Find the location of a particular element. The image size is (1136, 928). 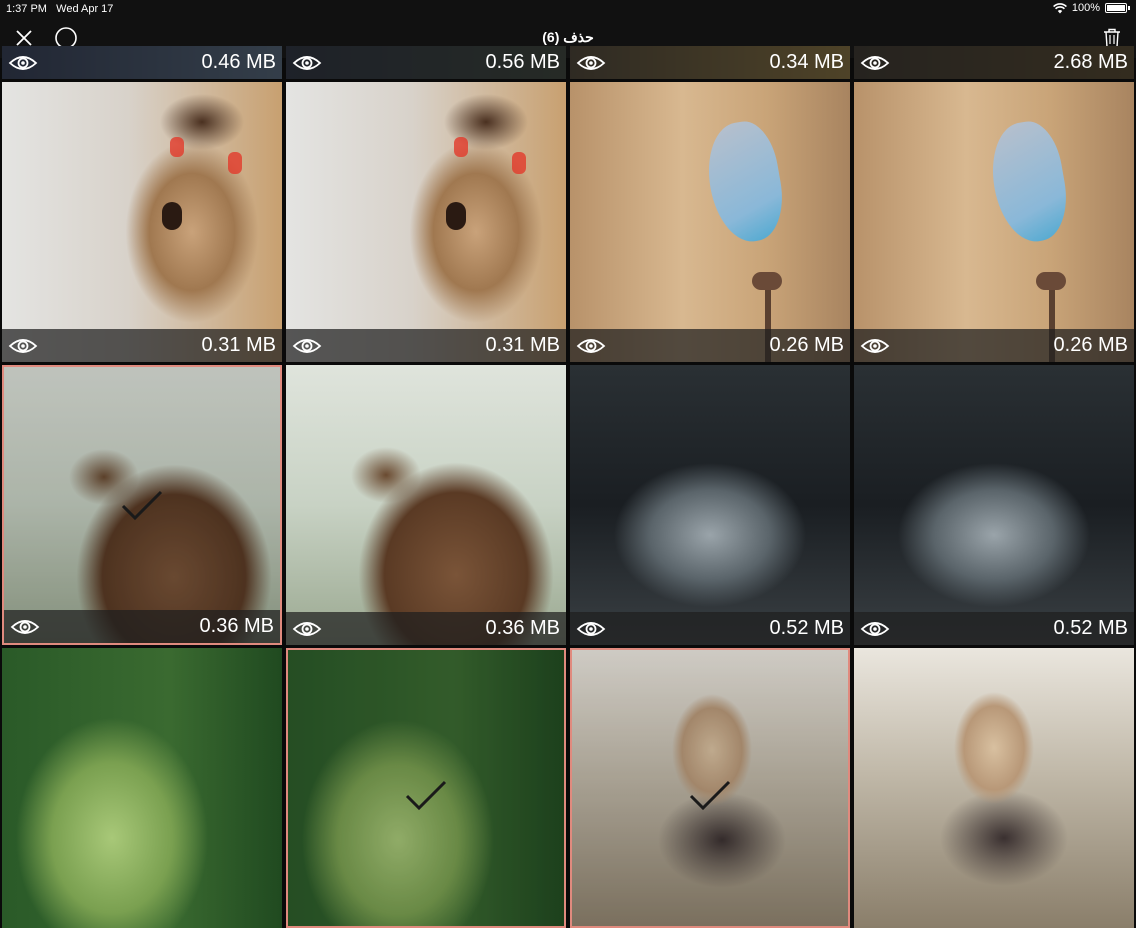

photo-cell: 0.36 MB is located at coordinates (426, 505).